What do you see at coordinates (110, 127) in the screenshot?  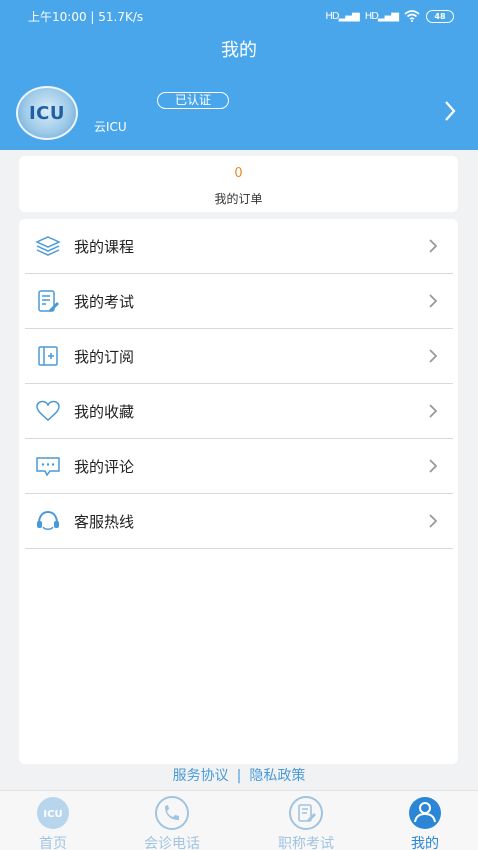 I see `username: 云ICU` at bounding box center [110, 127].